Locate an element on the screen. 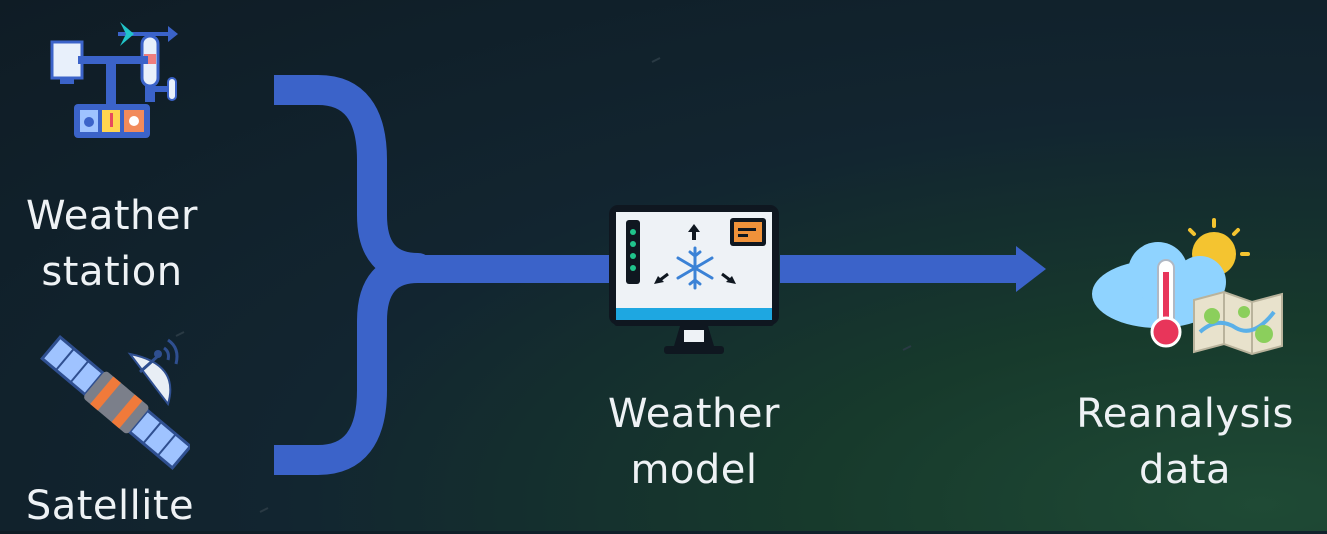 The width and height of the screenshot is (1327, 534). weather-model-label: Weather model is located at coordinates (694, 442).